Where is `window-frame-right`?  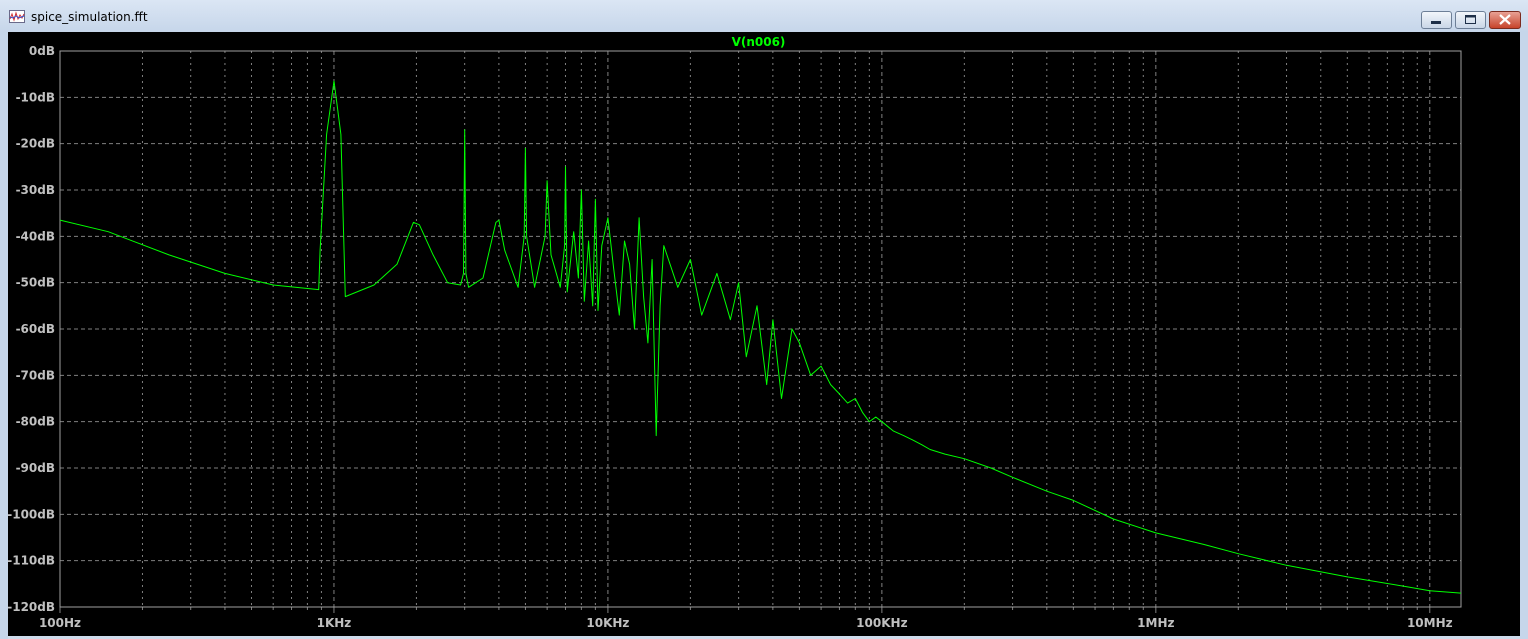 window-frame-right is located at coordinates (1524, 335).